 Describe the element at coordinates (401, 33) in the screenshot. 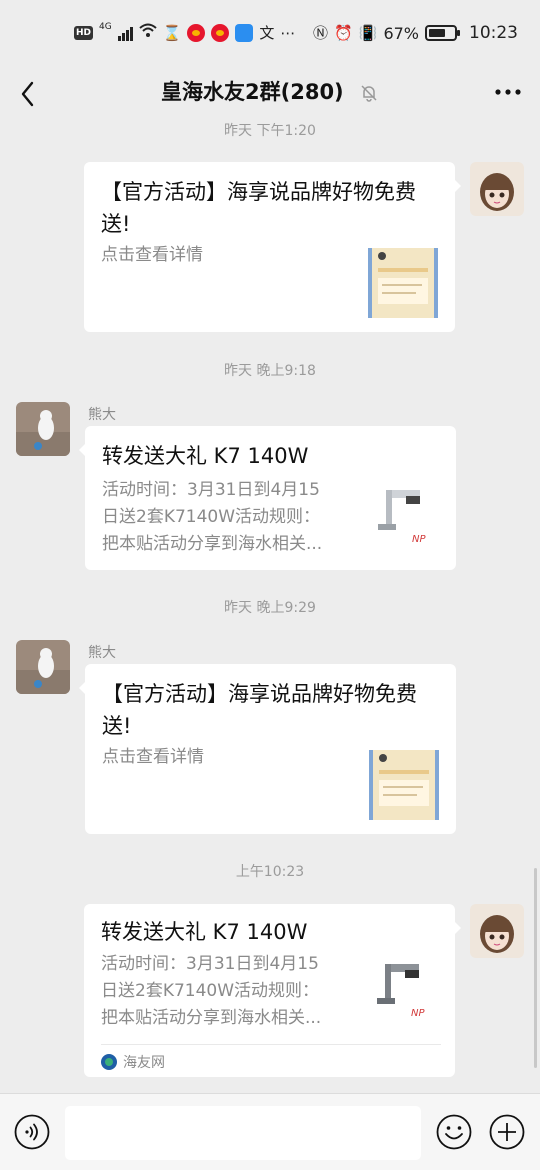

I see `battery-percent: 67%` at that location.